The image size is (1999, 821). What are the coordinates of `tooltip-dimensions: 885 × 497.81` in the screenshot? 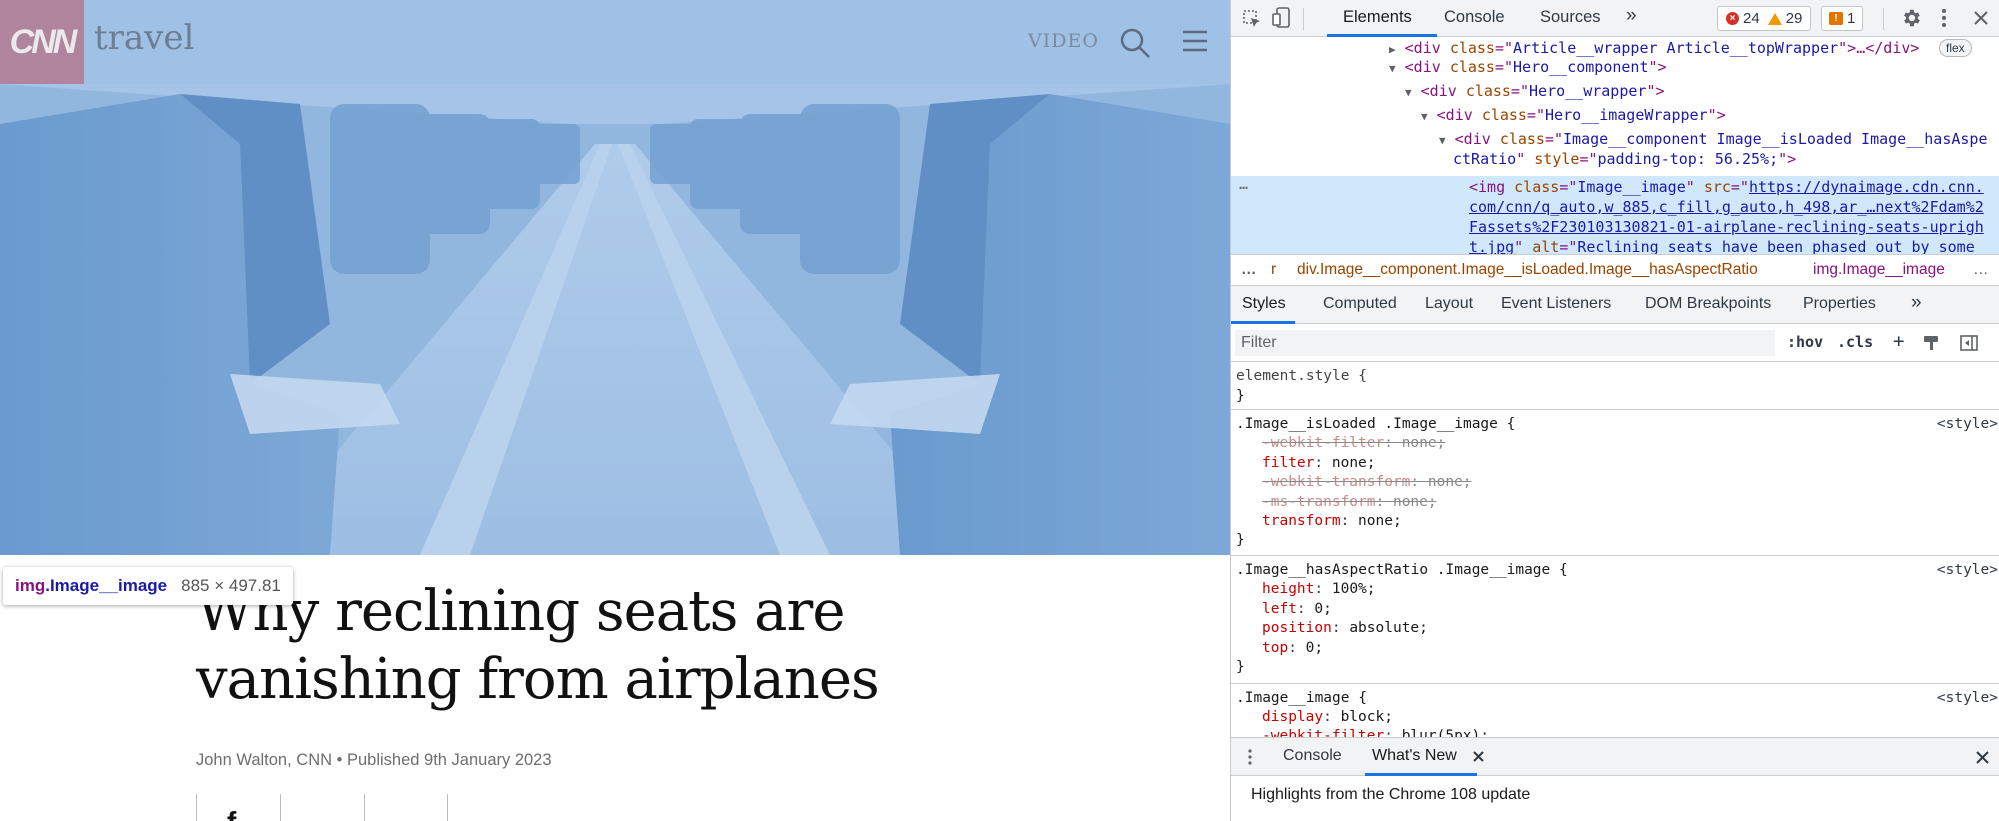 It's located at (231, 585).